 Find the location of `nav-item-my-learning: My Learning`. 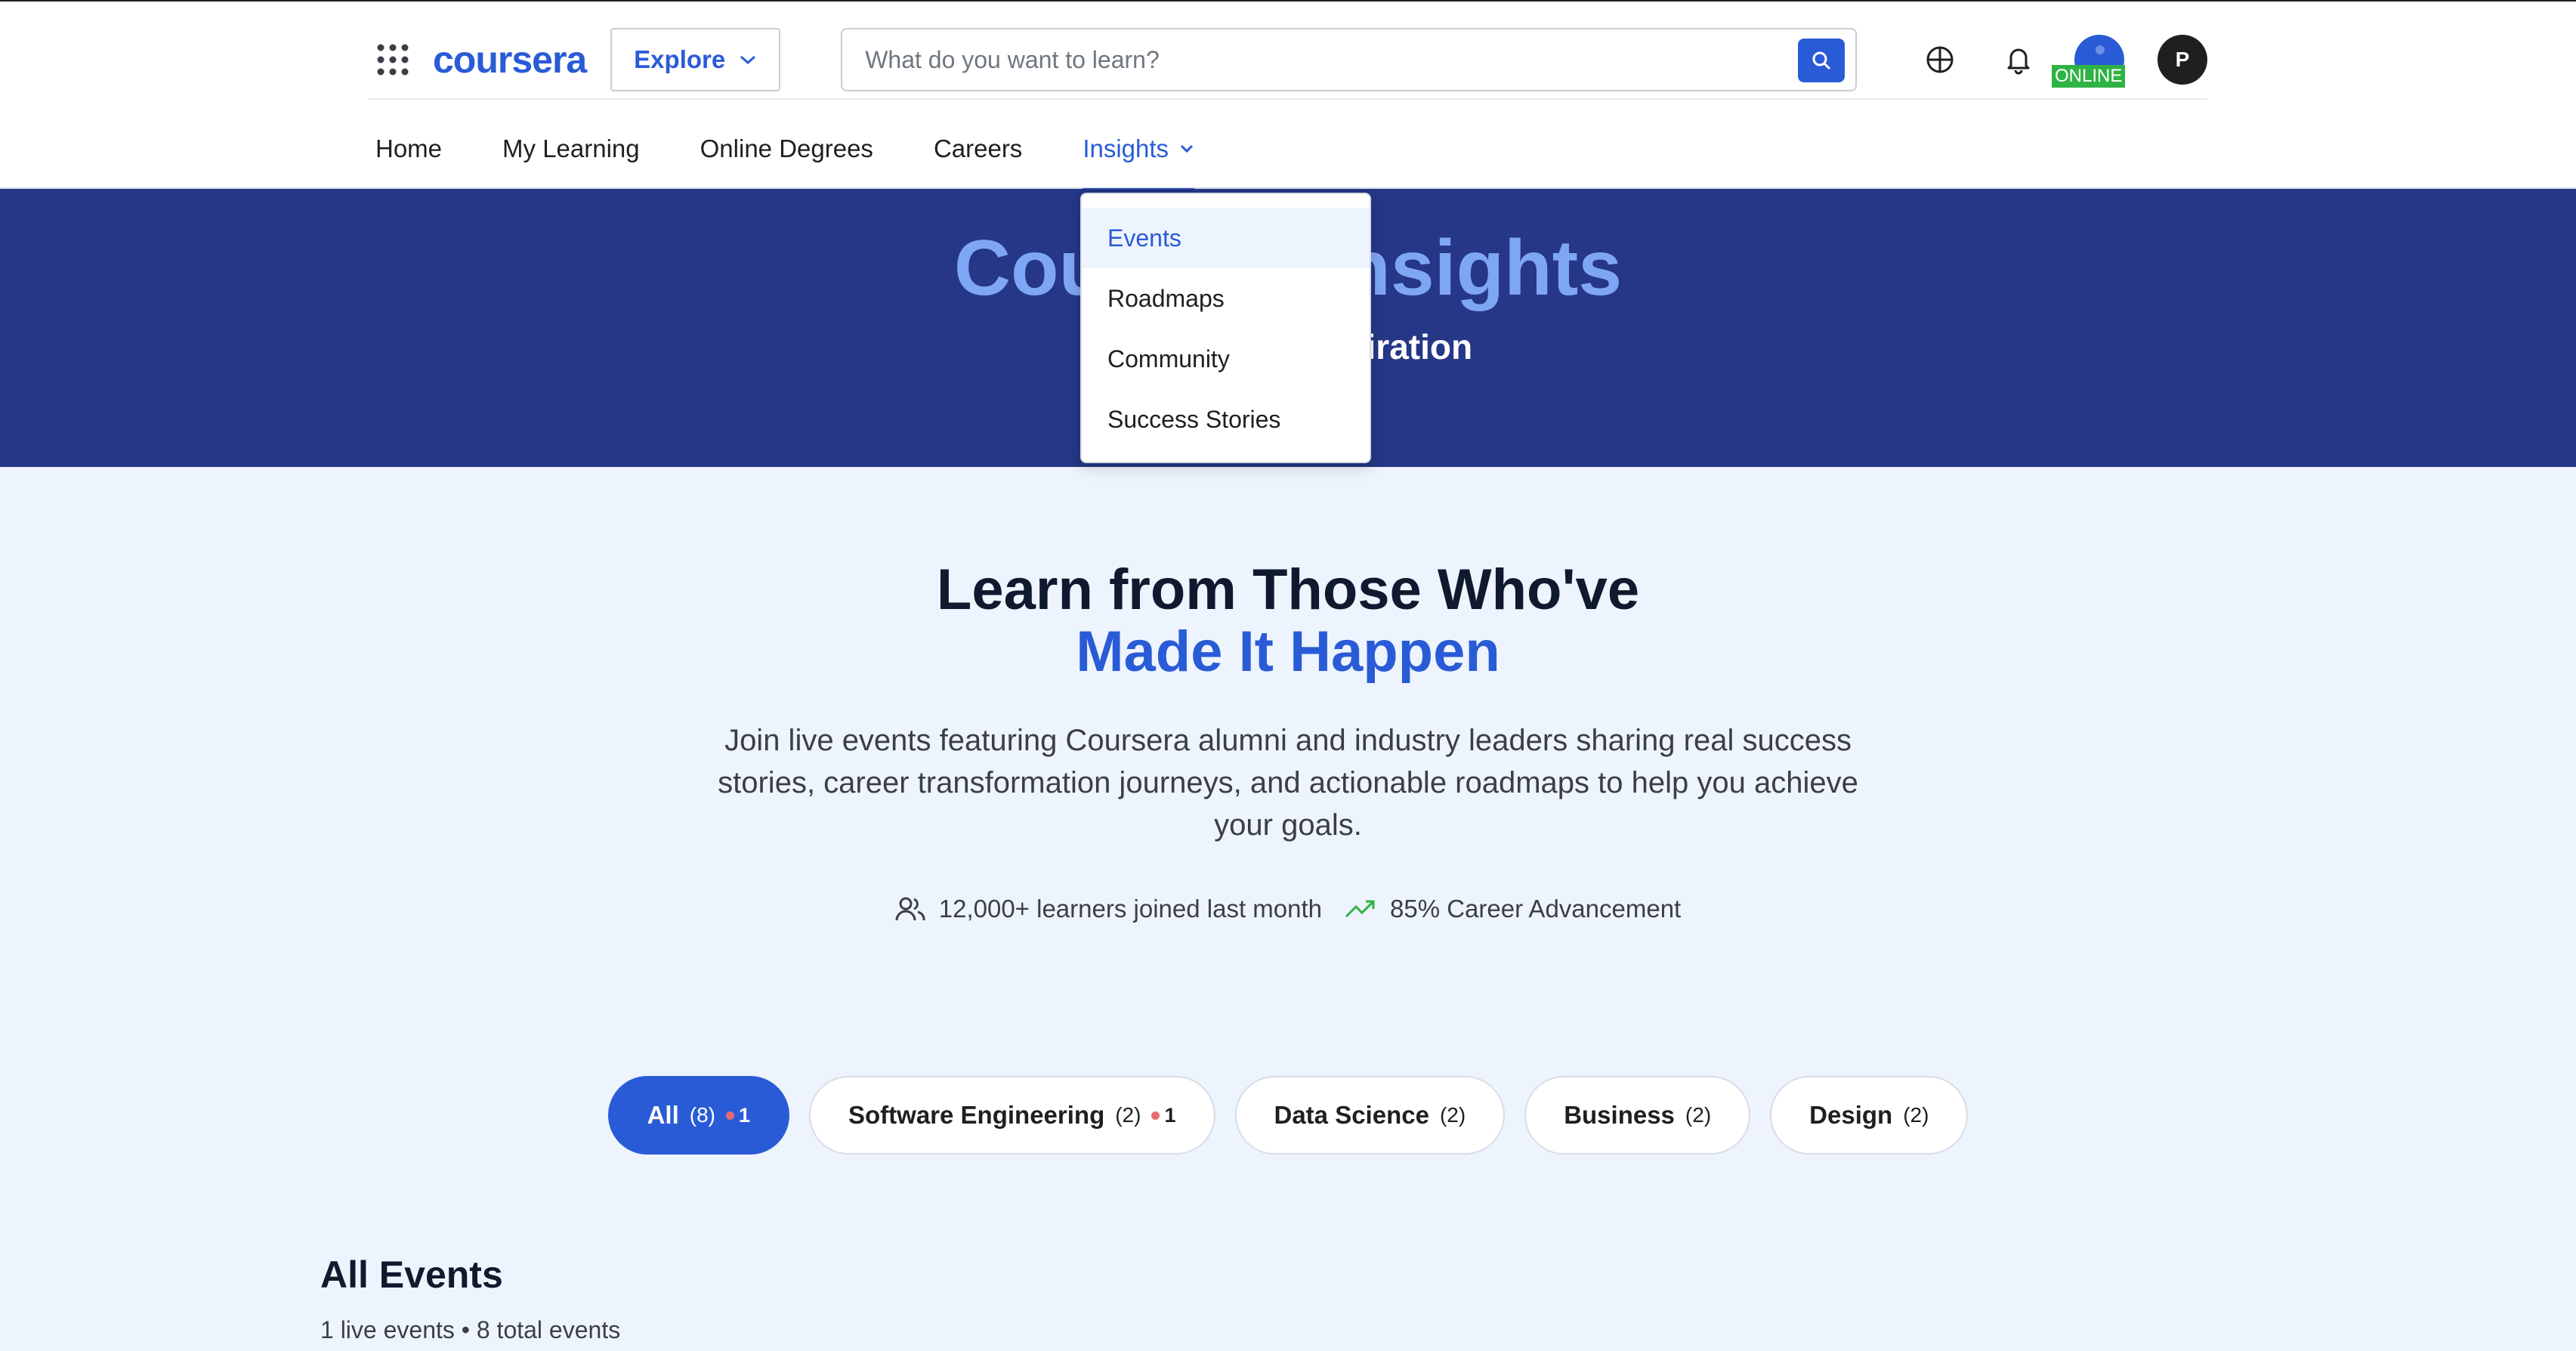

nav-item-my-learning: My Learning is located at coordinates (571, 148).